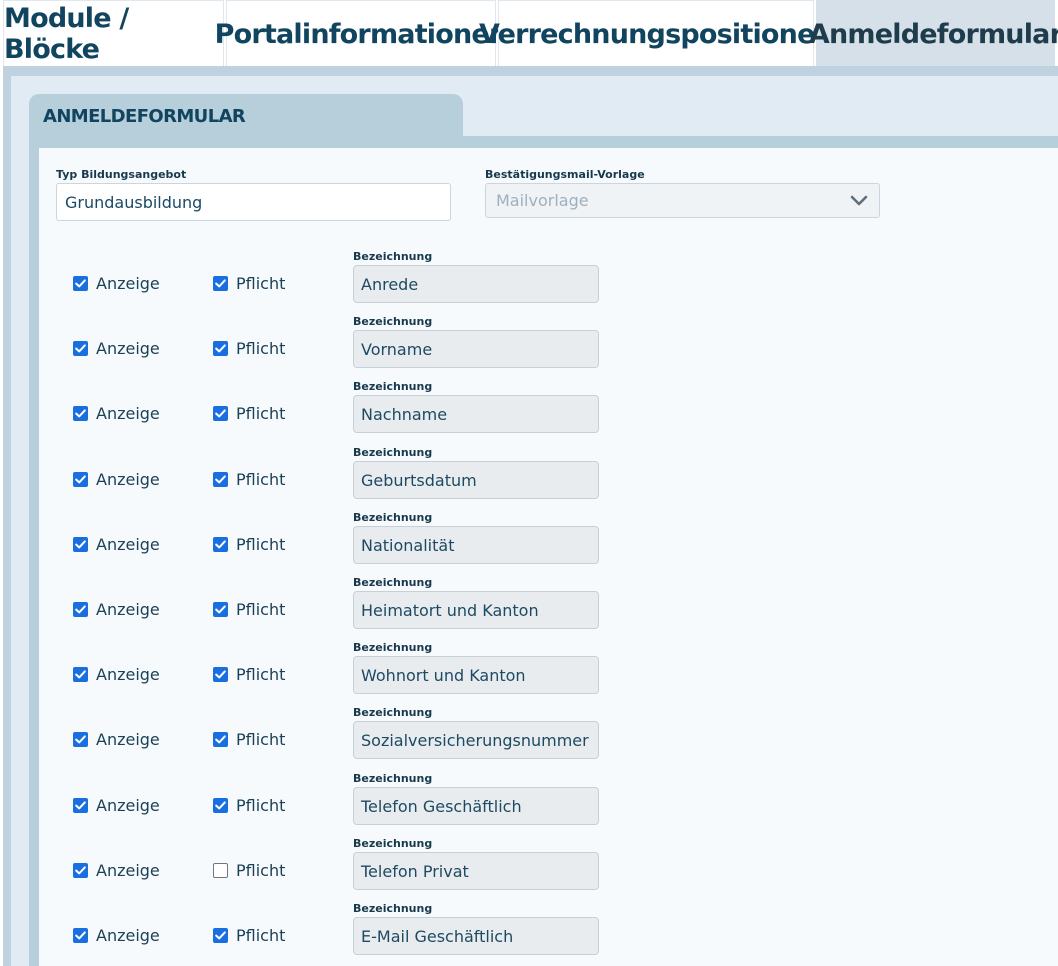 The width and height of the screenshot is (1058, 966). What do you see at coordinates (656, 33) in the screenshot?
I see `tab-verrechnungspositionen: Verrechnungspositionen` at bounding box center [656, 33].